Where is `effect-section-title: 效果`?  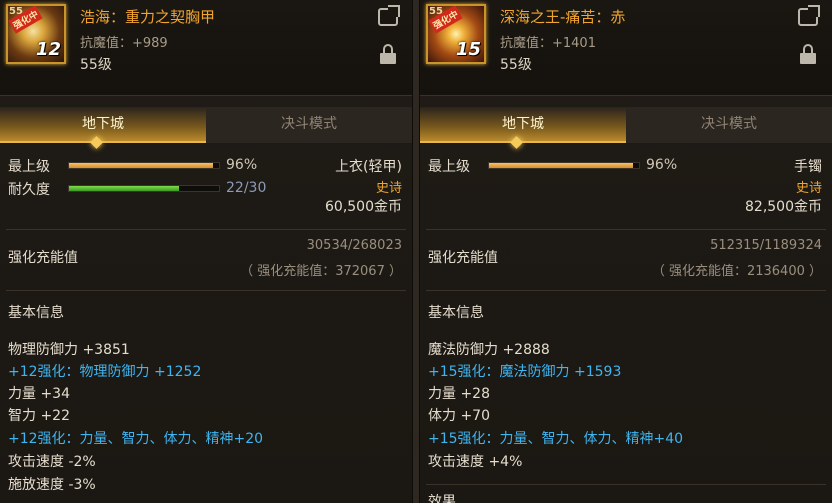
effect-section-title: 效果 is located at coordinates (442, 498).